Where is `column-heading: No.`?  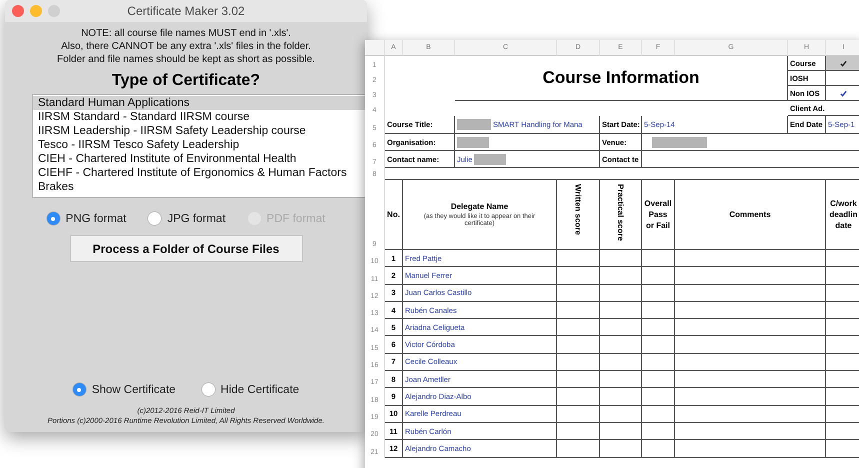
column-heading: No. is located at coordinates (394, 215).